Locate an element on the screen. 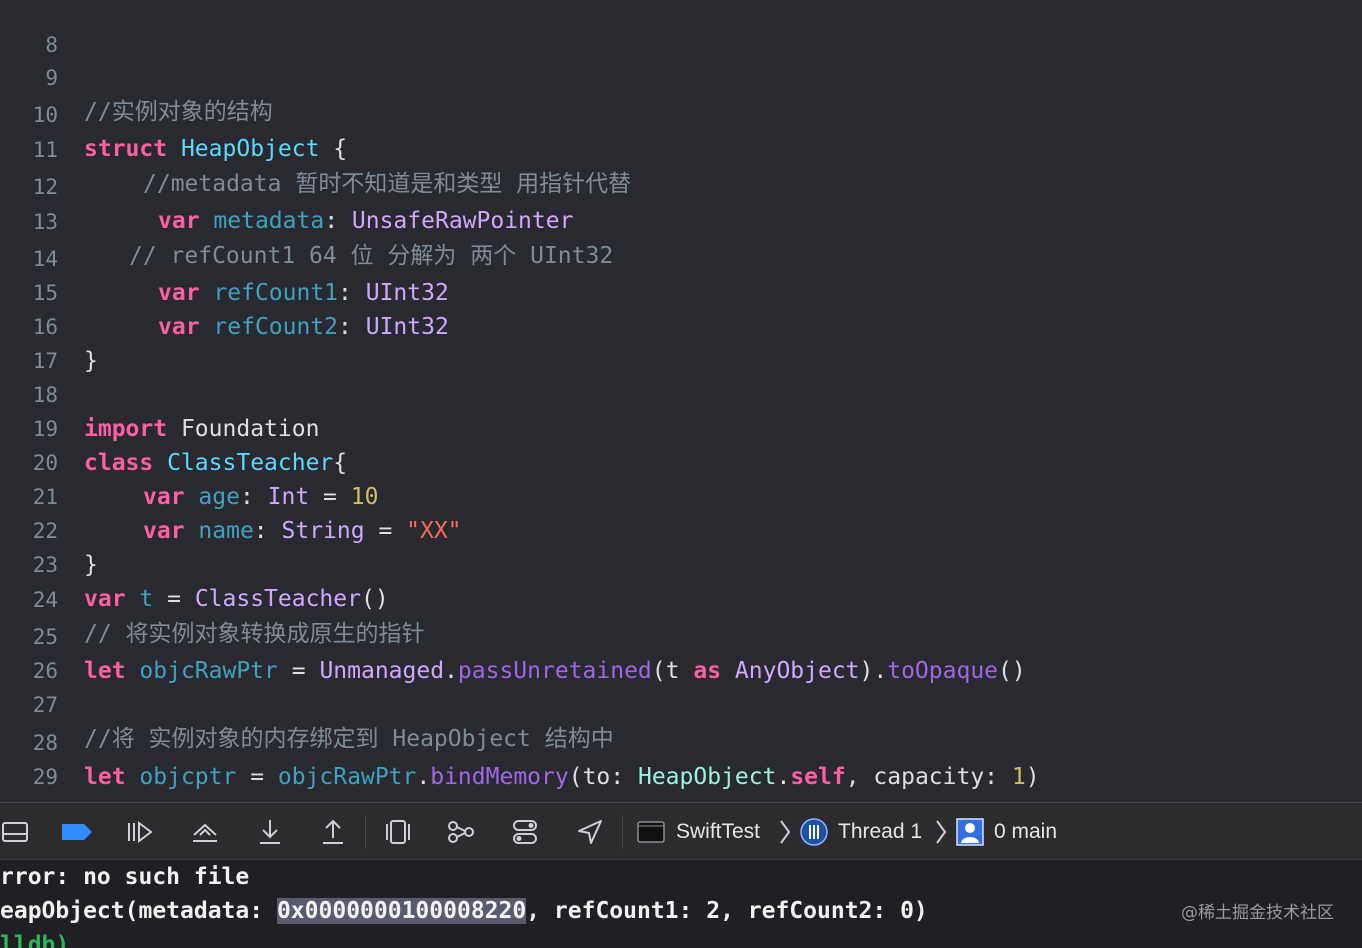  debug-toolbar: SwiftTest Thread 1 0 main is located at coordinates (681, 831).